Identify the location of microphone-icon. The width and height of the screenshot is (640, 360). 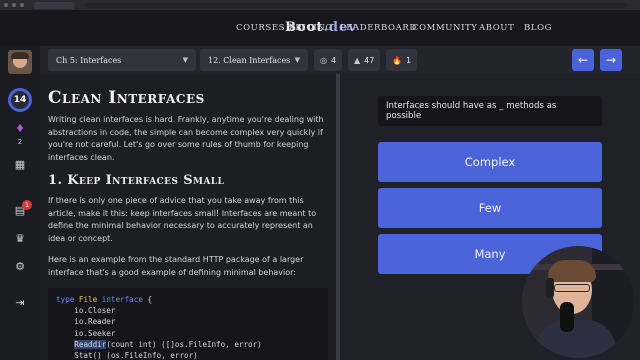
(567, 317).